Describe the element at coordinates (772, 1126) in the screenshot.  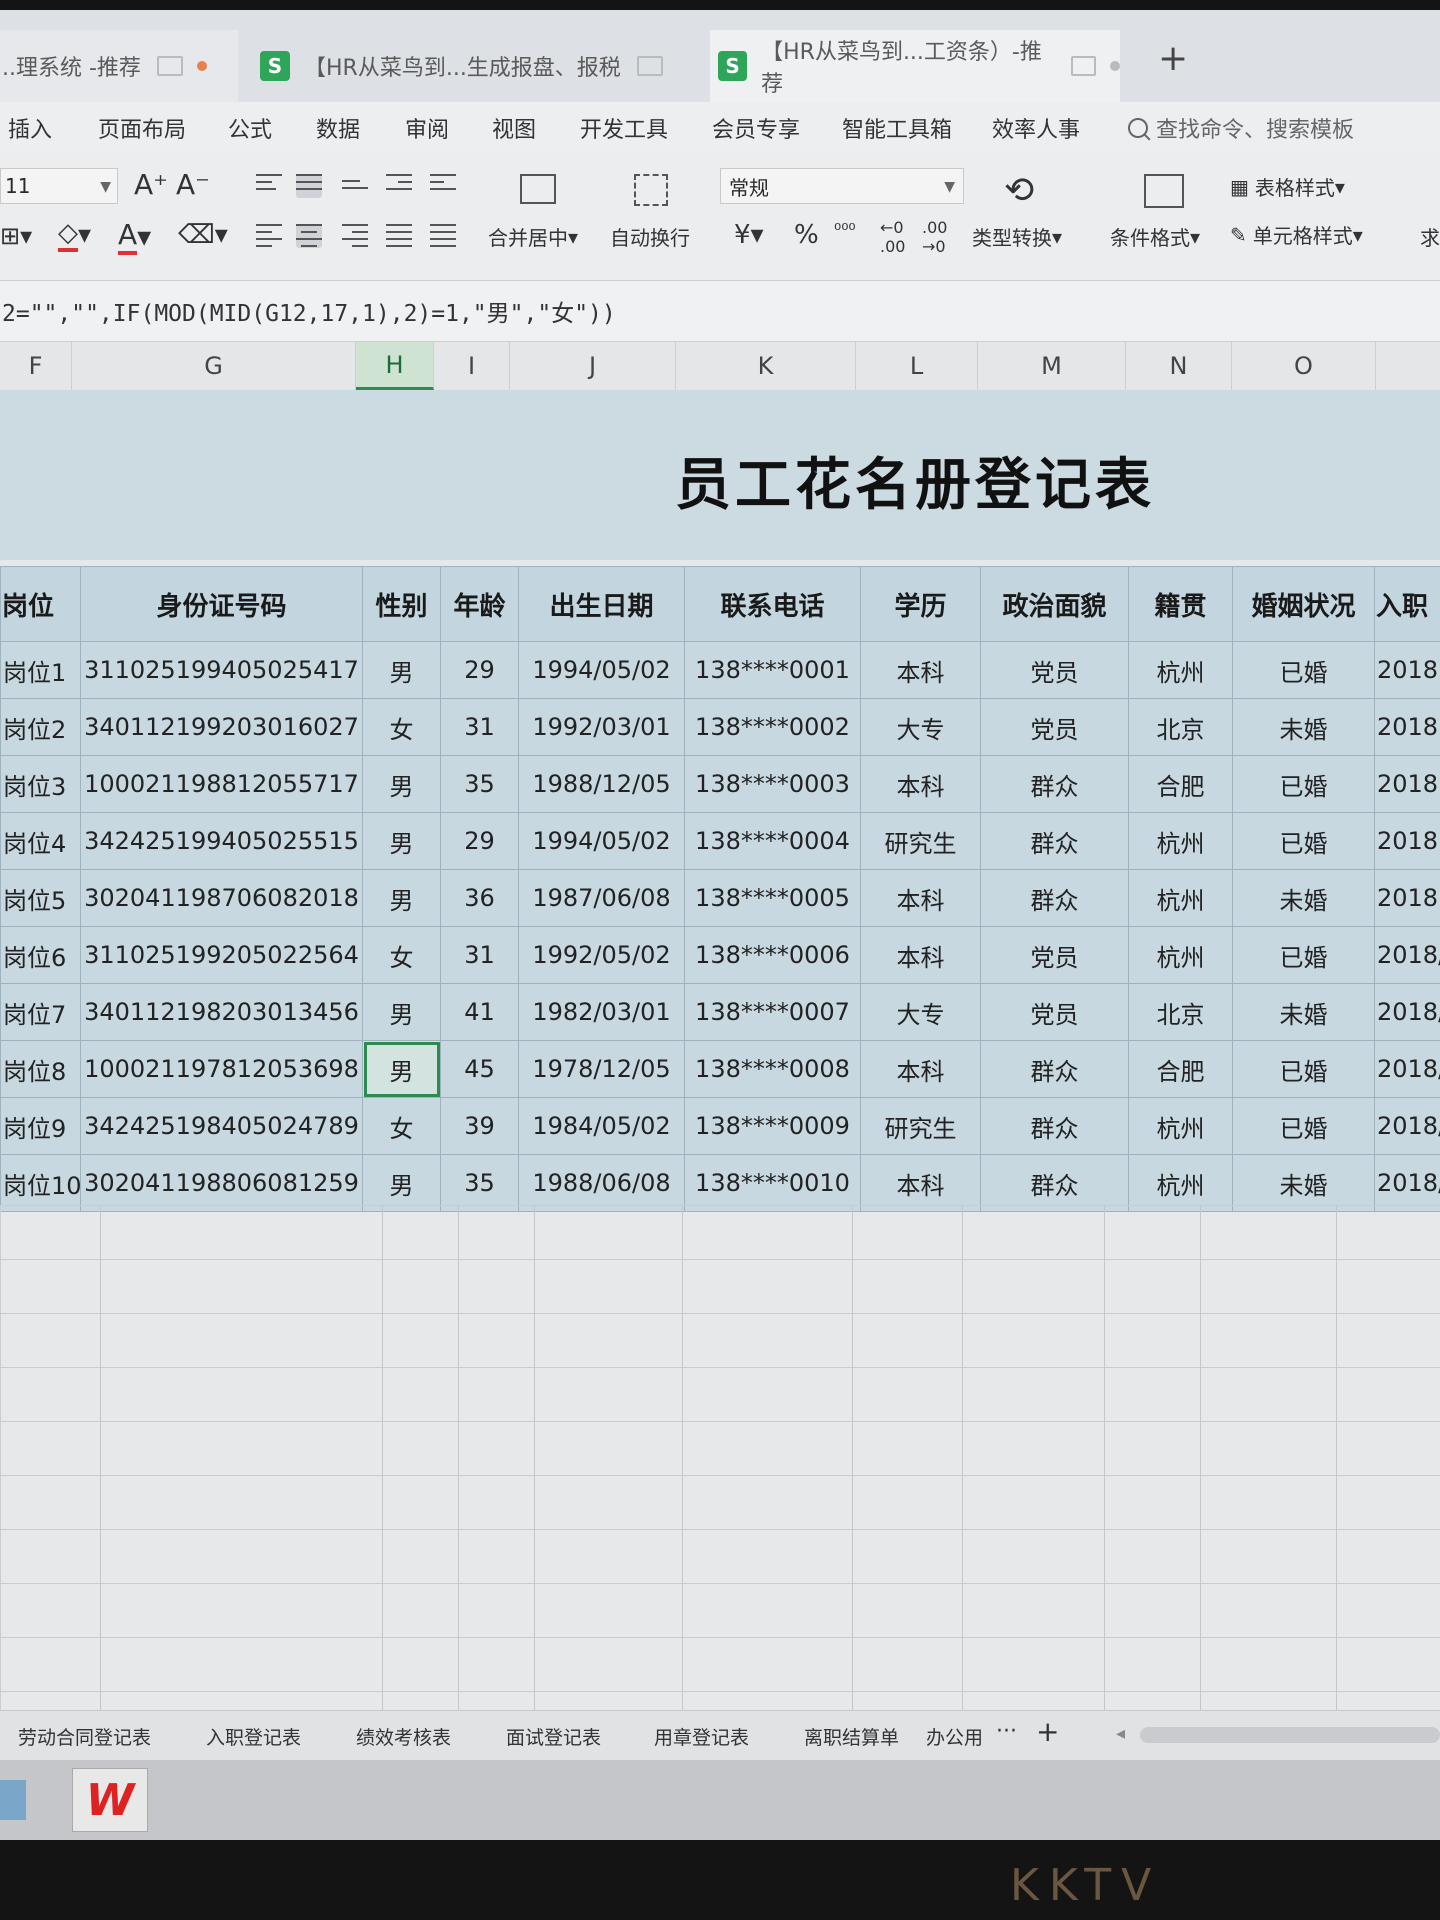
I see `cell-phone: 138****0009` at that location.